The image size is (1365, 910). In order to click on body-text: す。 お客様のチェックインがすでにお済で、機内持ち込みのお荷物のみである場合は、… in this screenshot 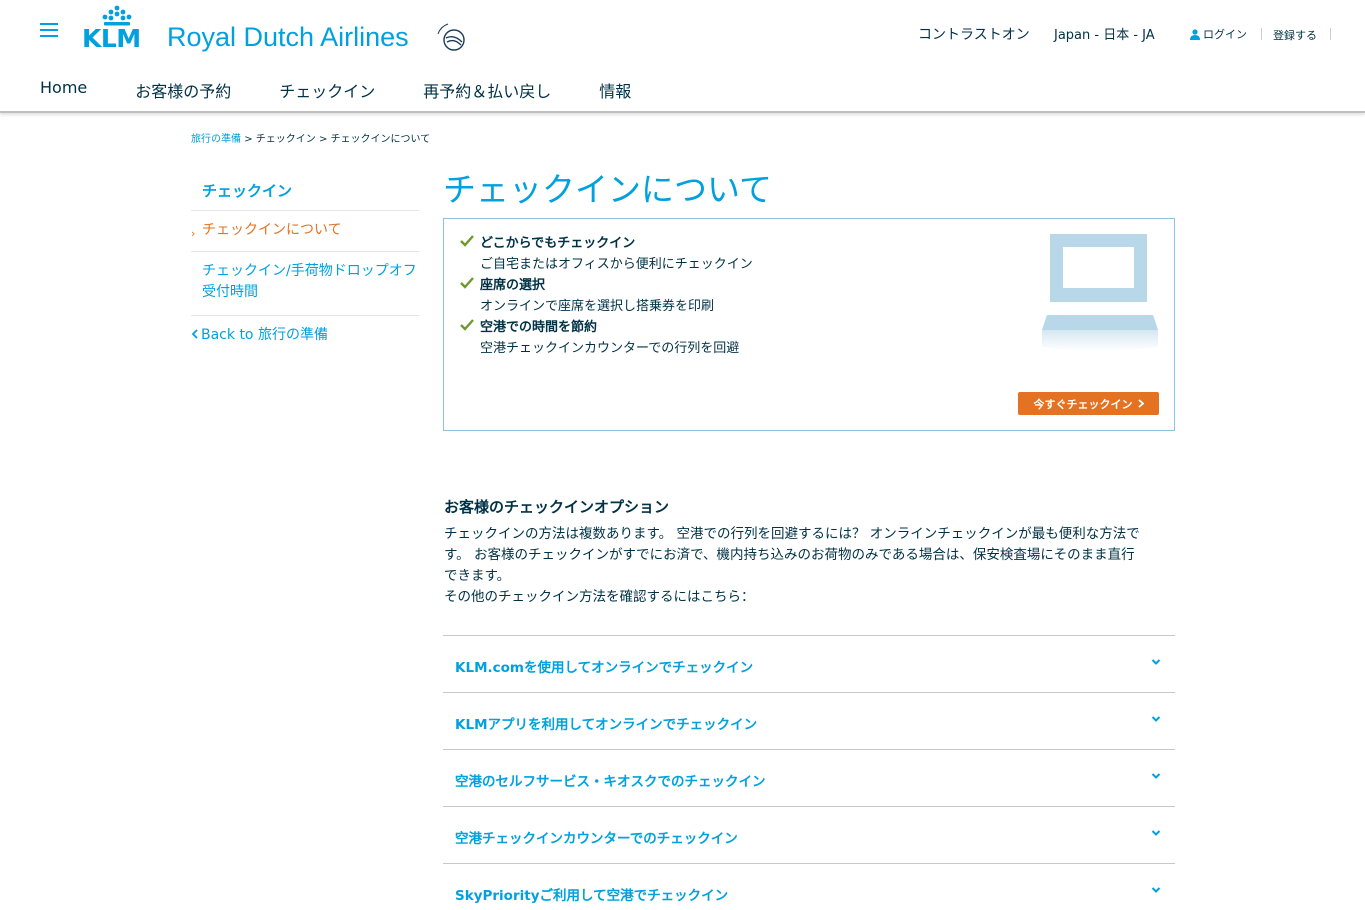, I will do `click(789, 555)`.